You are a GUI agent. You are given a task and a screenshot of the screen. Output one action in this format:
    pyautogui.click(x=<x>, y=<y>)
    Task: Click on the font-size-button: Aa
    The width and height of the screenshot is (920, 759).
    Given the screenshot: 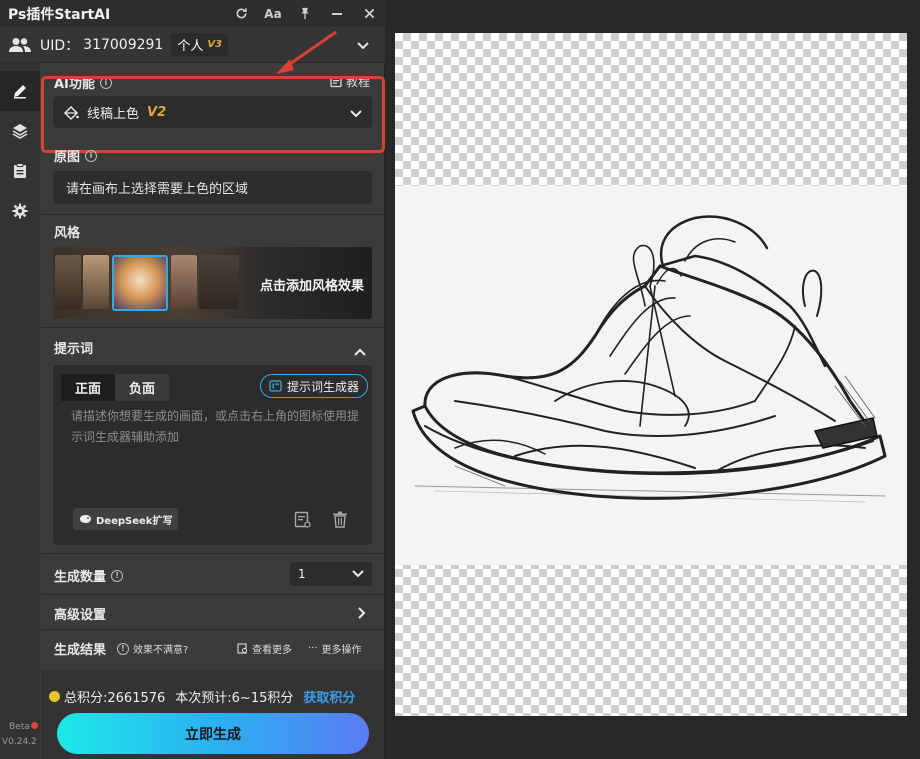 What is the action you would take?
    pyautogui.click(x=273, y=13)
    